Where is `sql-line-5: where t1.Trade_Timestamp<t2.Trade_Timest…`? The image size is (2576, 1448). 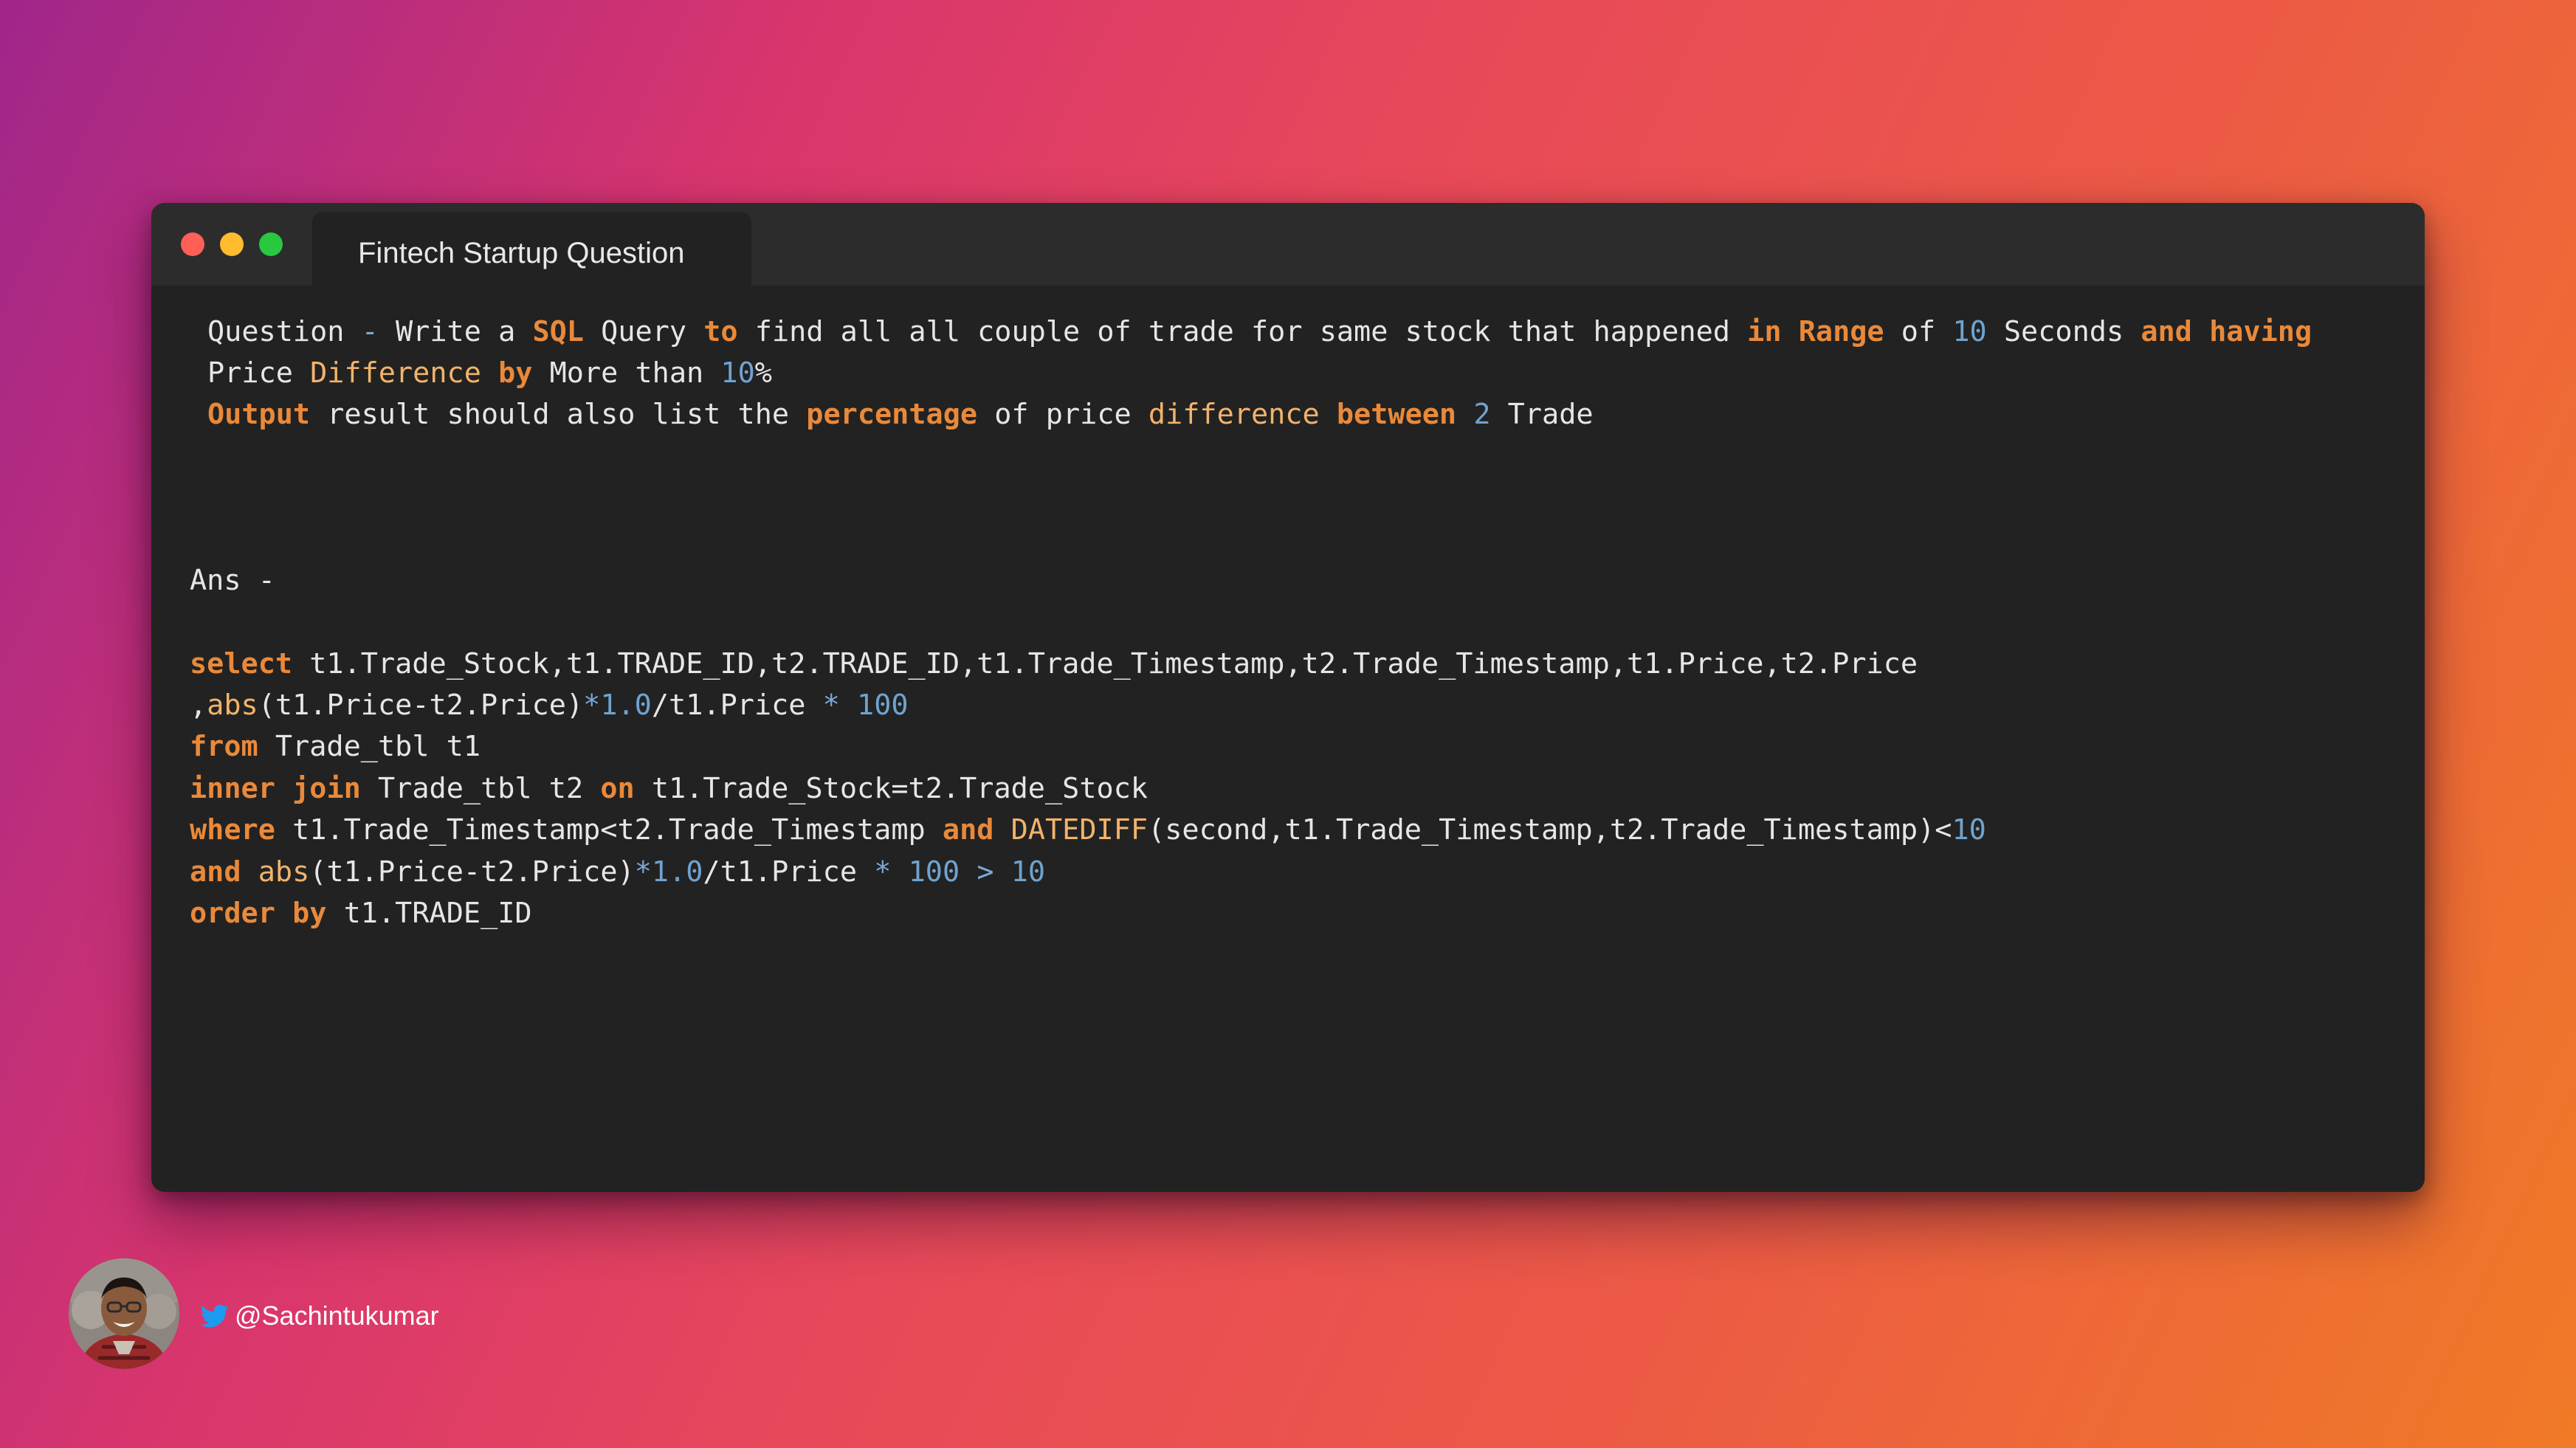 sql-line-5: where t1.Trade_Timestamp<t2.Trade_Timest… is located at coordinates (1088, 830).